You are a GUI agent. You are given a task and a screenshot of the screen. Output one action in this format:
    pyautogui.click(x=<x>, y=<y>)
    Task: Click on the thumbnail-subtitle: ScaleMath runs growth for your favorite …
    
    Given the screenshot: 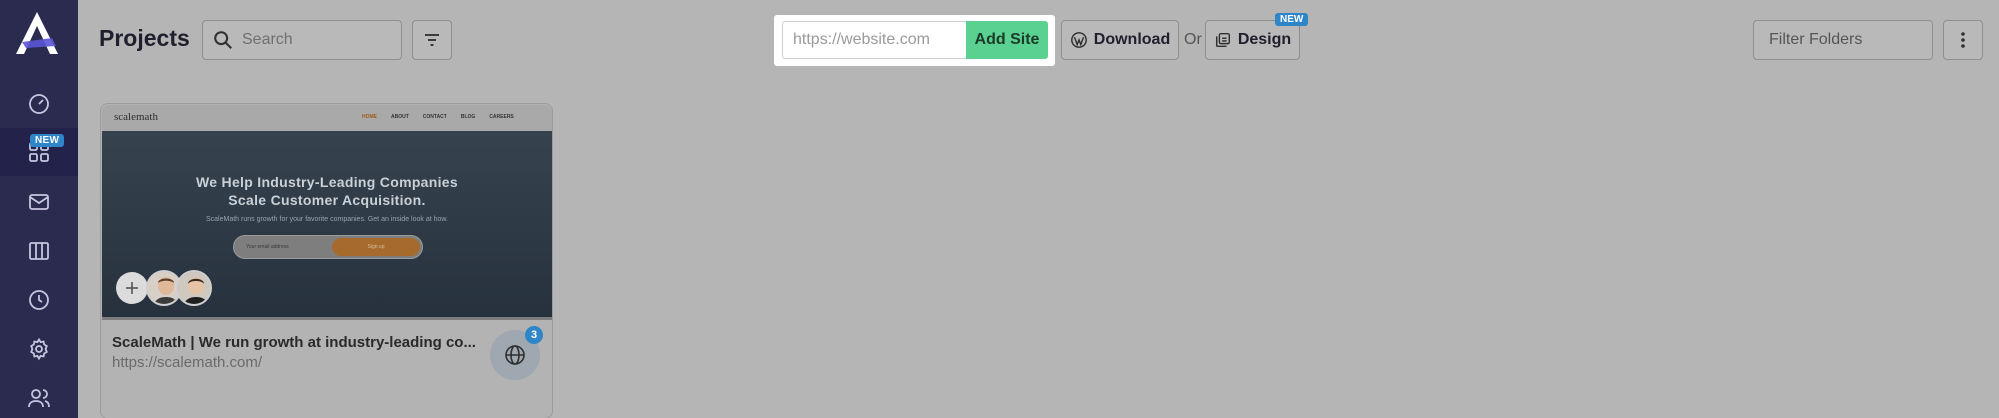 What is the action you would take?
    pyautogui.click(x=326, y=219)
    